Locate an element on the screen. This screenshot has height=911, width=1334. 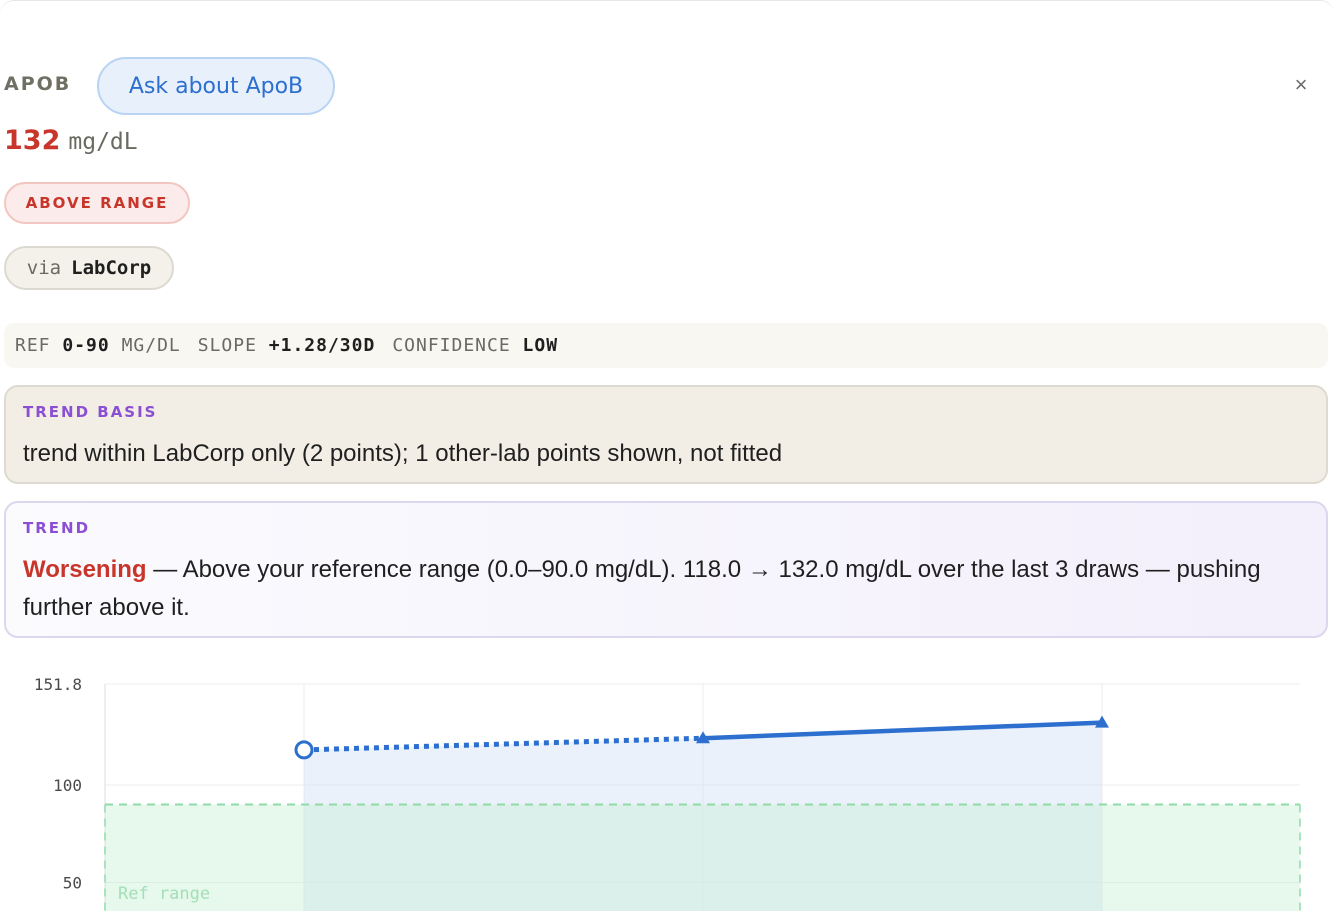
ref-unit: MG/DL is located at coordinates (151, 345).